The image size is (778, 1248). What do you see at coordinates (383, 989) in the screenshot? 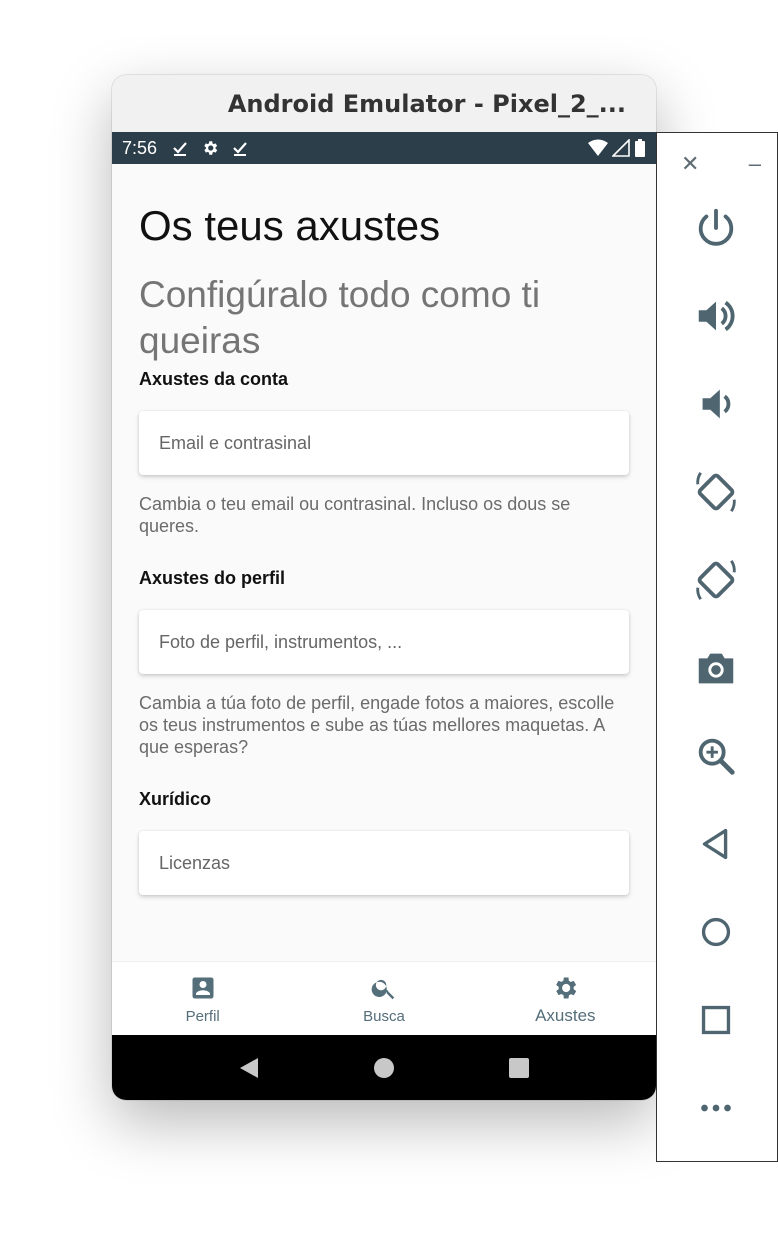
I see `search-icon` at bounding box center [383, 989].